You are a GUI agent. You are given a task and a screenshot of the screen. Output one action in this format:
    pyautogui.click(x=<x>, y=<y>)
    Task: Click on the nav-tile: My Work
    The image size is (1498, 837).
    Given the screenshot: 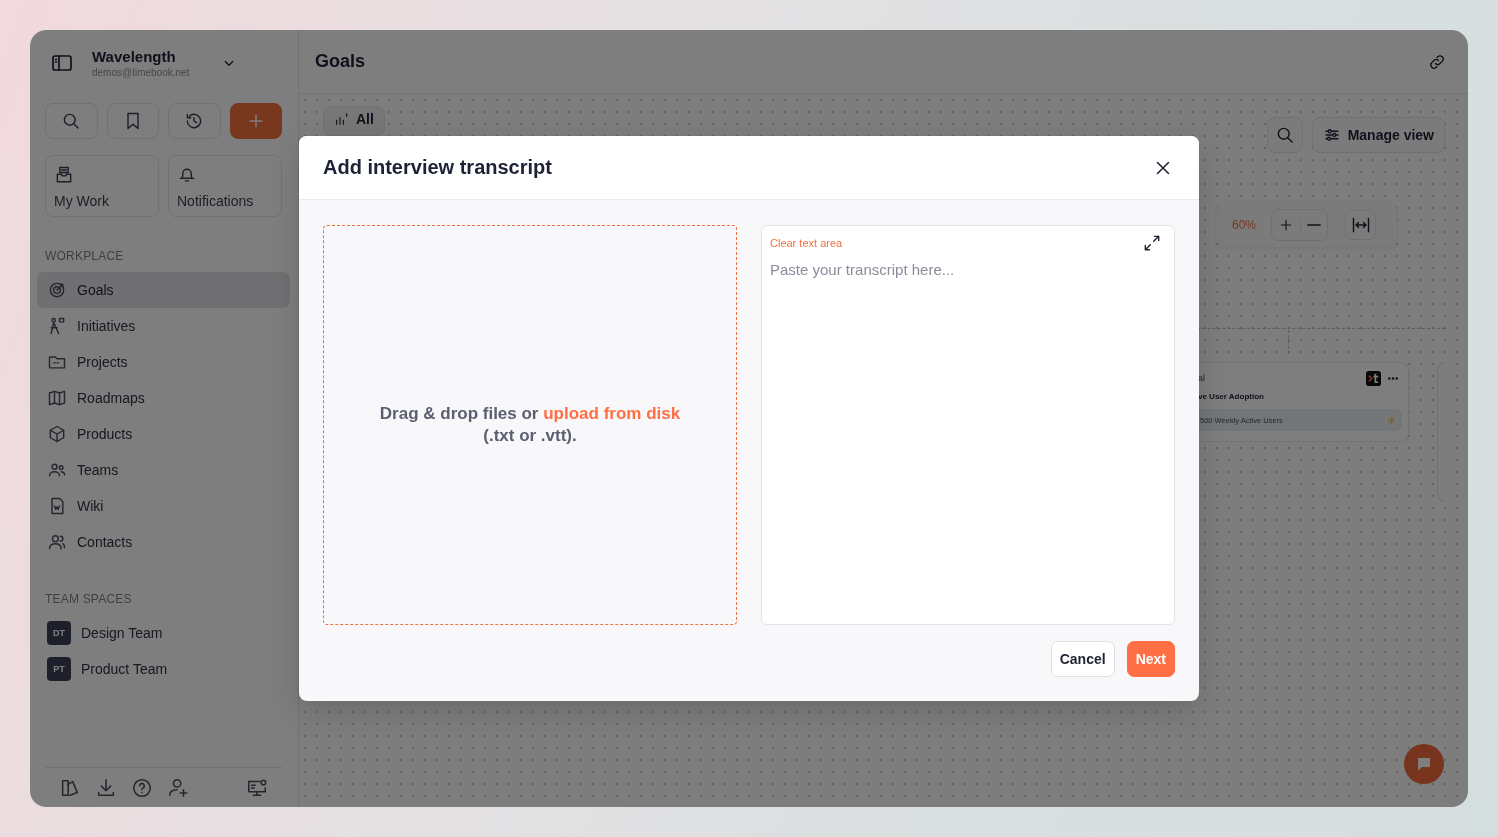 What is the action you would take?
    pyautogui.click(x=102, y=186)
    